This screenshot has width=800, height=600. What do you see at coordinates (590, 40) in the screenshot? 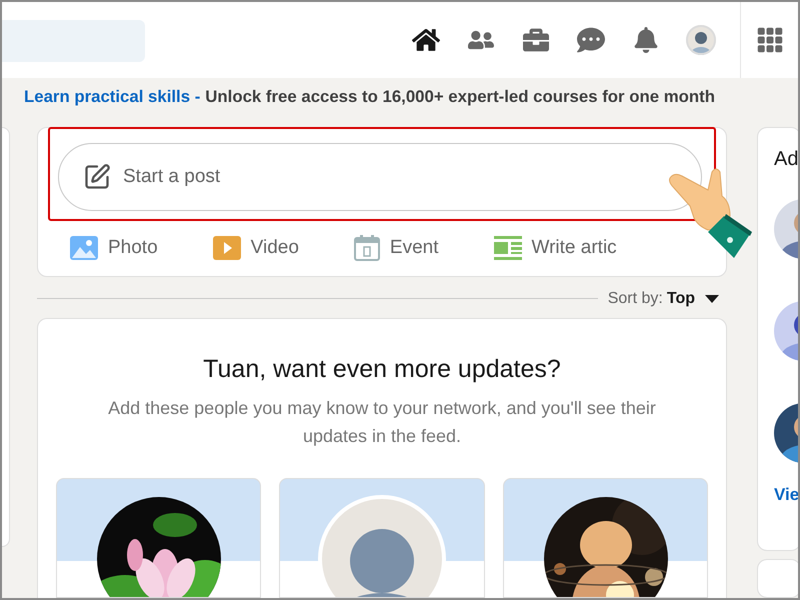
I see `chat-icon` at bounding box center [590, 40].